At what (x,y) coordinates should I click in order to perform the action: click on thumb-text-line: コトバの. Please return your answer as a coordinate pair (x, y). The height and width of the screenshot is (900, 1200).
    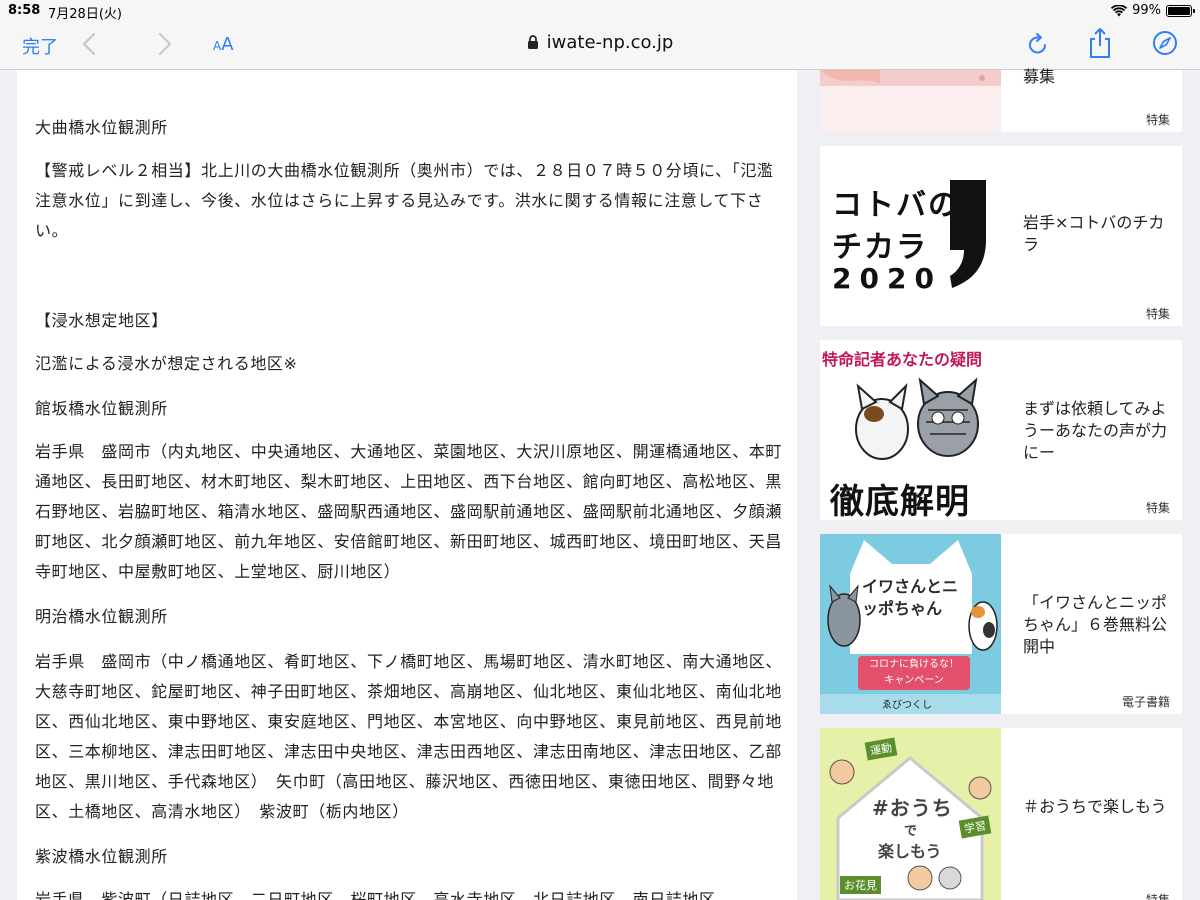
    Looking at the image, I should click on (896, 205).